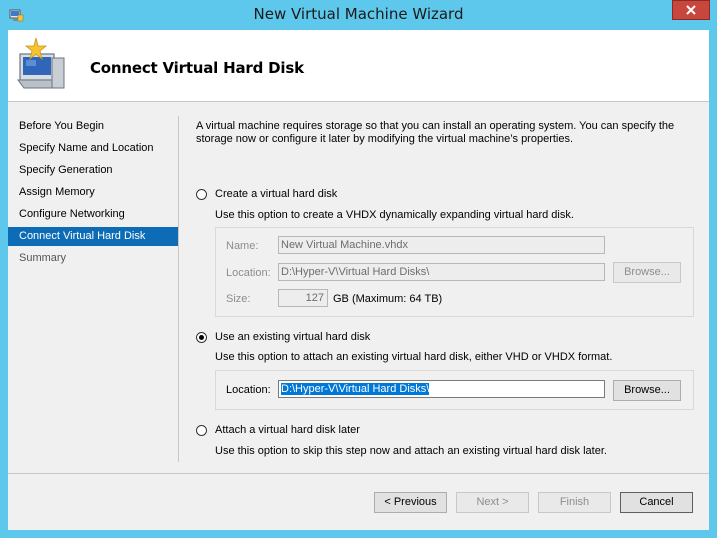 This screenshot has height=538, width=717. I want to click on virtual-machine-wizard-icon, so click(41, 63).